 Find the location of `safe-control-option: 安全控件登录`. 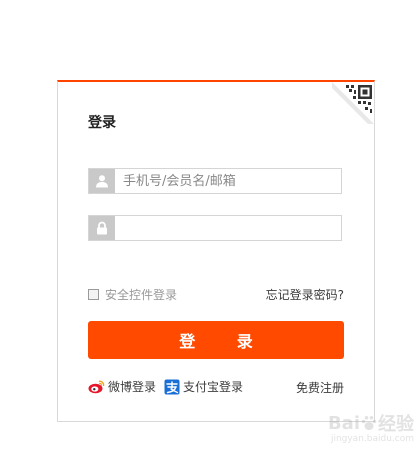

safe-control-option: 安全控件登录 is located at coordinates (132, 294).